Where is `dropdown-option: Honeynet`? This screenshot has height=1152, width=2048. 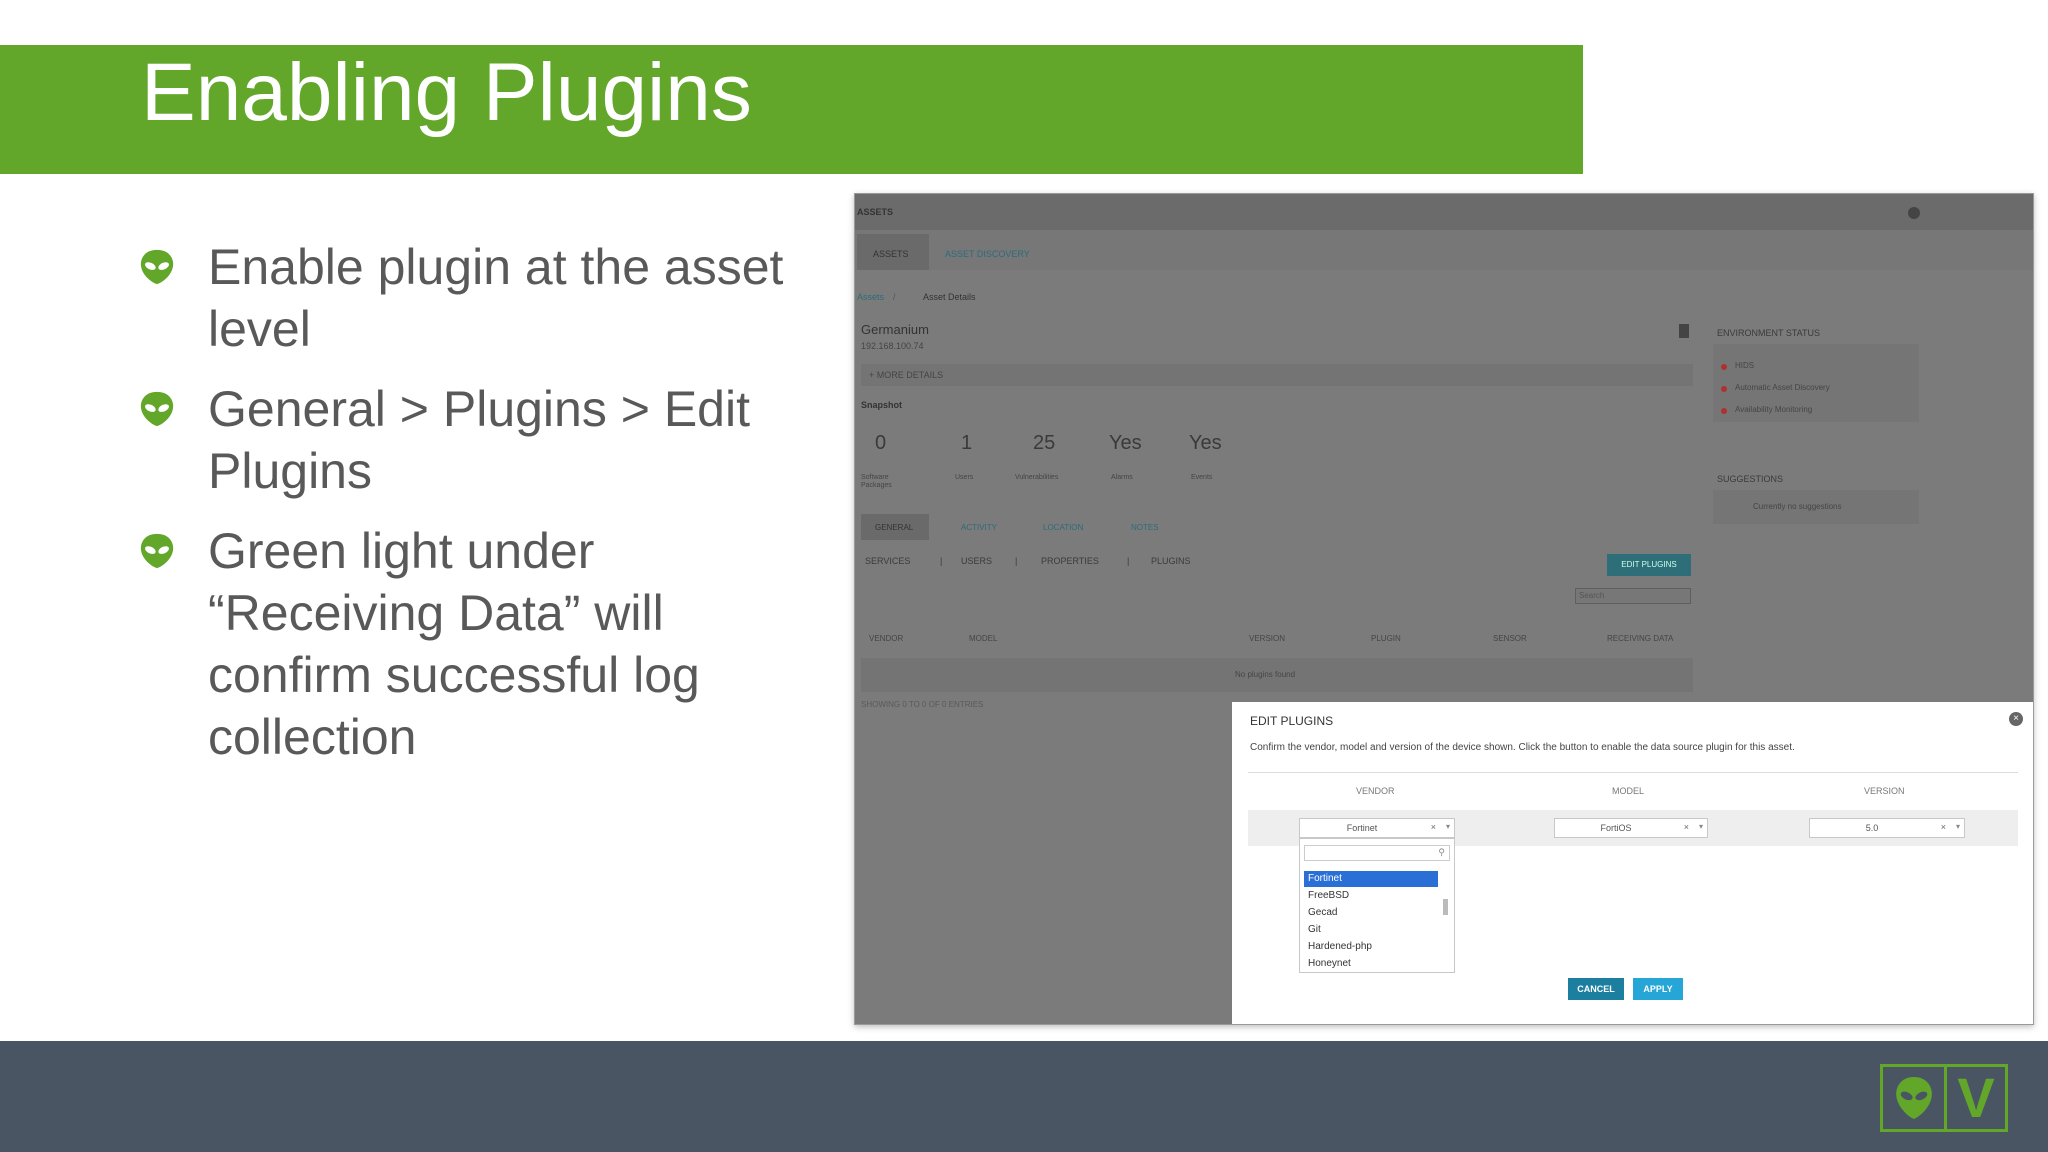 dropdown-option: Honeynet is located at coordinates (1371, 964).